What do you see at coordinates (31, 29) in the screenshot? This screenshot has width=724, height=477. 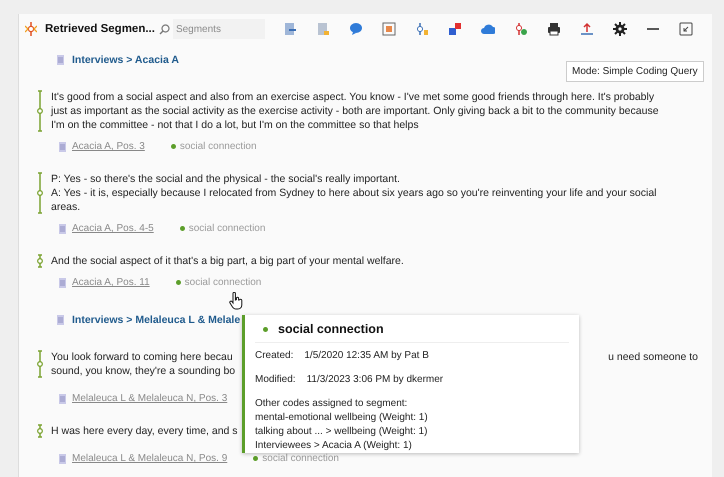 I see `app-logo-icon` at bounding box center [31, 29].